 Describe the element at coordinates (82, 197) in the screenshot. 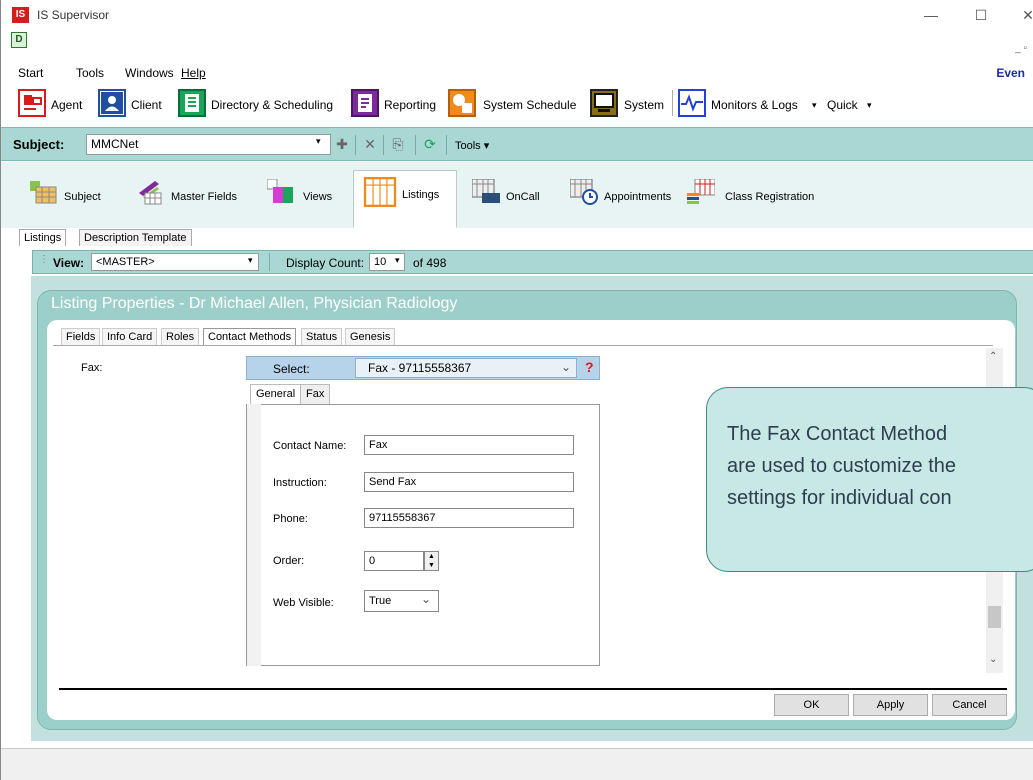

I see `tab-subject-label: Subject` at that location.